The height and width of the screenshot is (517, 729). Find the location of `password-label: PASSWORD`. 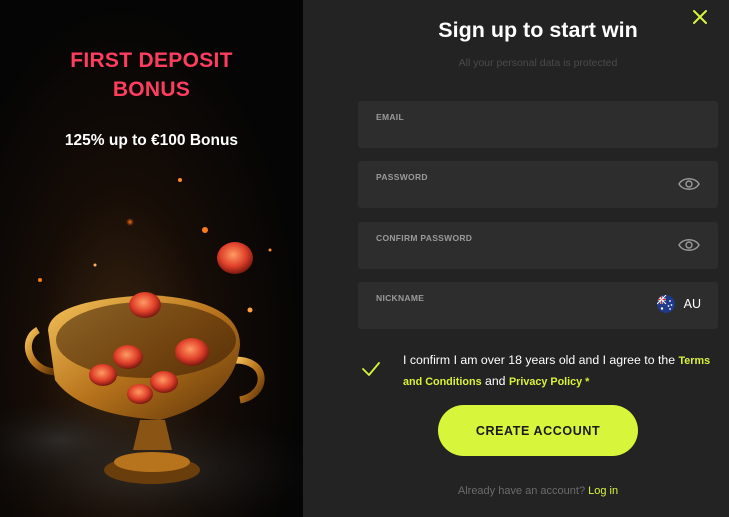

password-label: PASSWORD is located at coordinates (402, 177).